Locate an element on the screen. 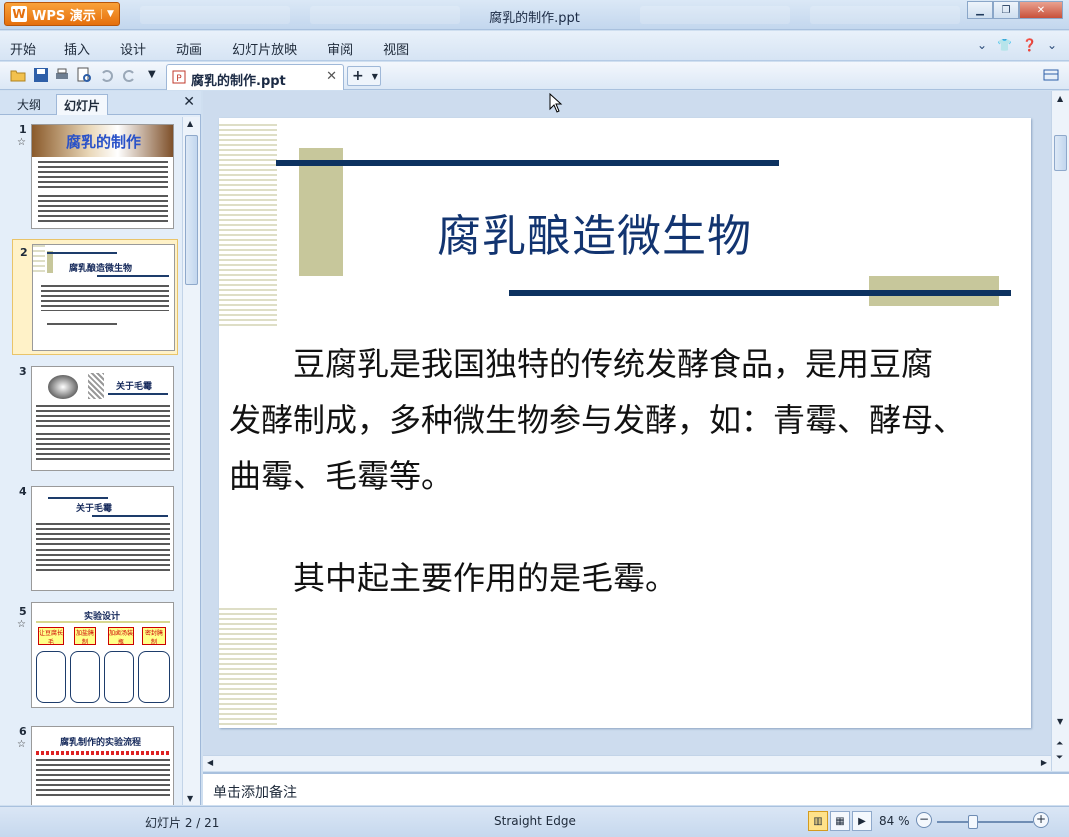 The image size is (1069, 837). layout-toggle-icon is located at coordinates (1051, 75).